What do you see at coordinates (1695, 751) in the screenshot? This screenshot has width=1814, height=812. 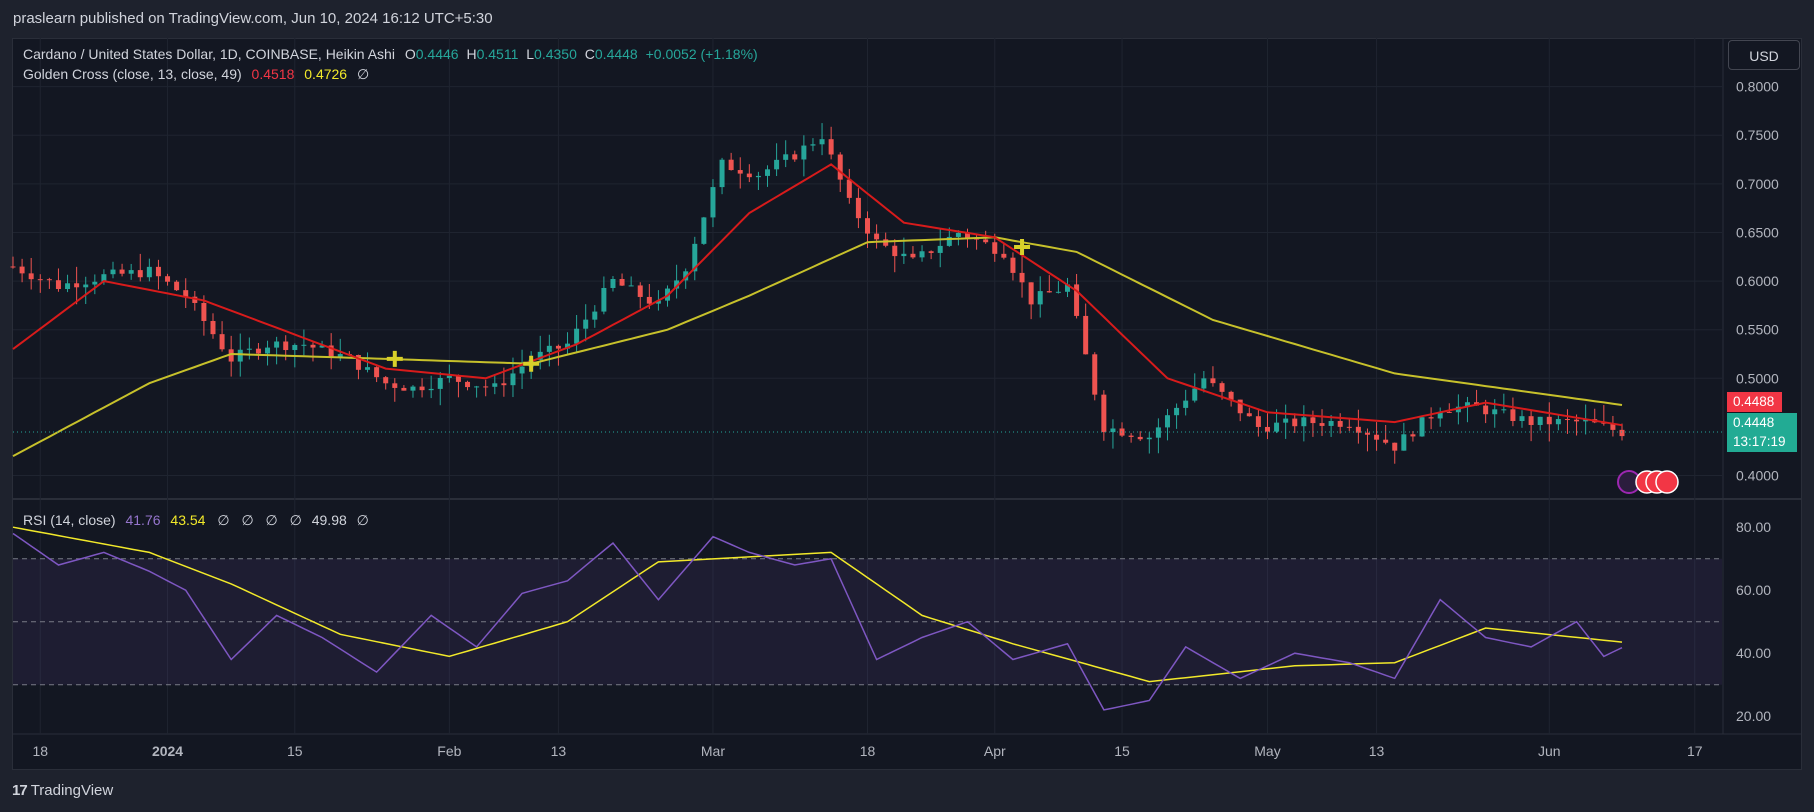 I see `time-tick-label: 17` at bounding box center [1695, 751].